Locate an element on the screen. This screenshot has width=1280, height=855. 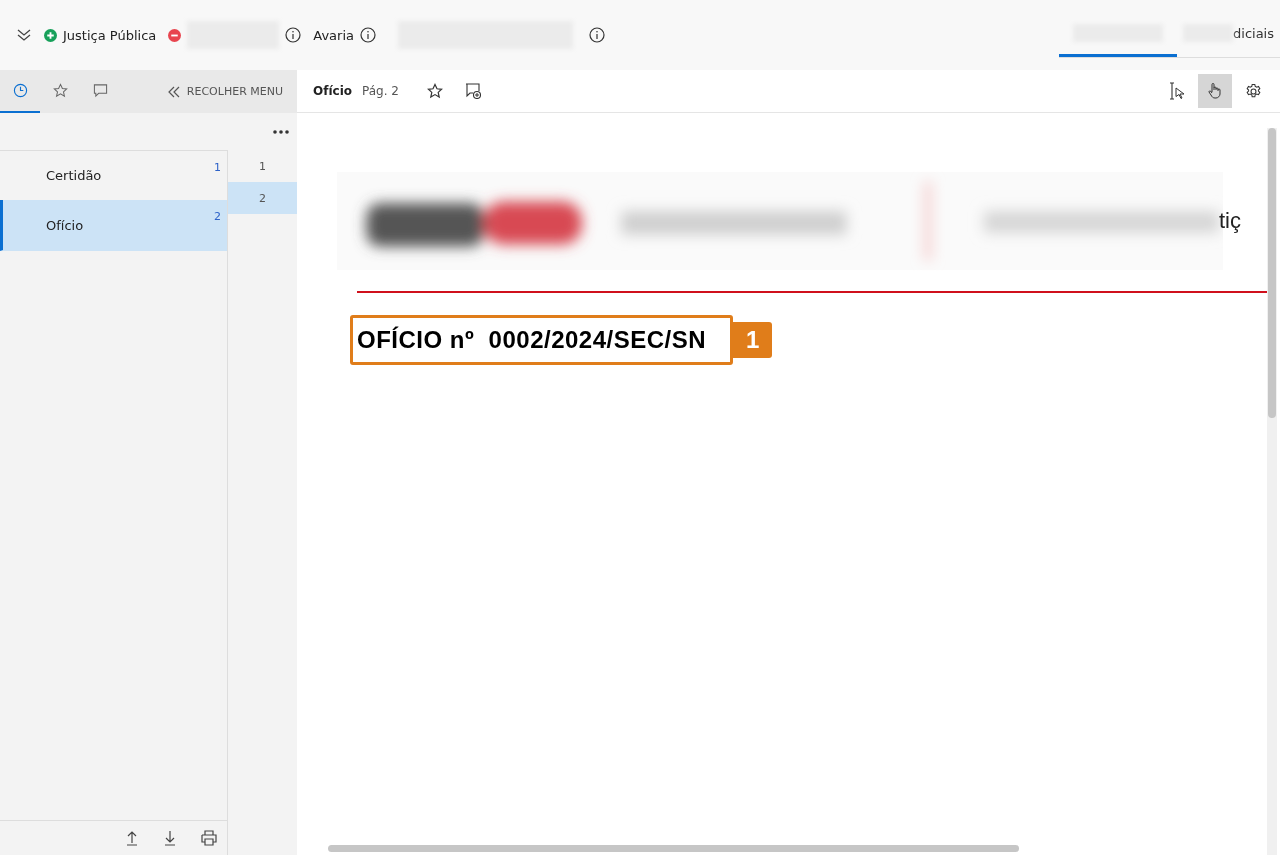
horizontal-scrollbar is located at coordinates (673, 848).